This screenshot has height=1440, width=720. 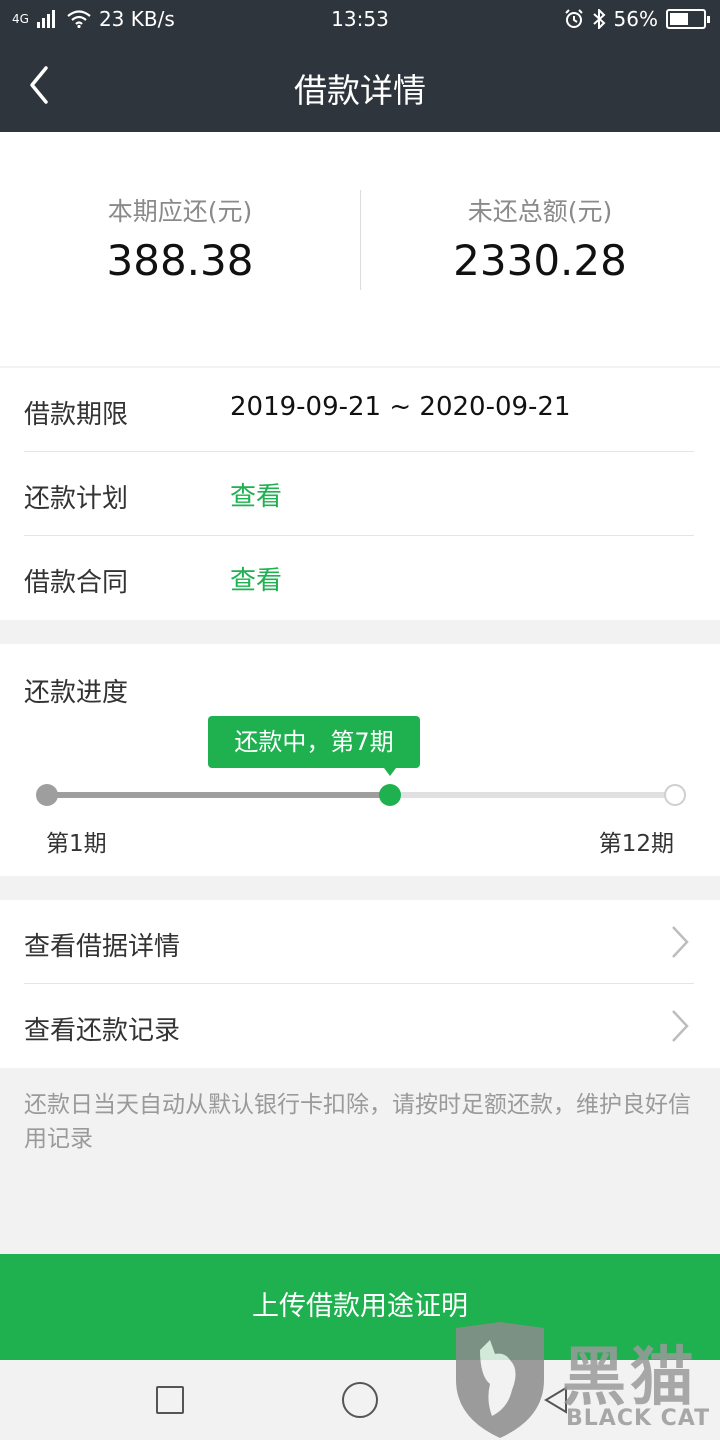 I want to click on progress-current-dot, so click(x=389, y=795).